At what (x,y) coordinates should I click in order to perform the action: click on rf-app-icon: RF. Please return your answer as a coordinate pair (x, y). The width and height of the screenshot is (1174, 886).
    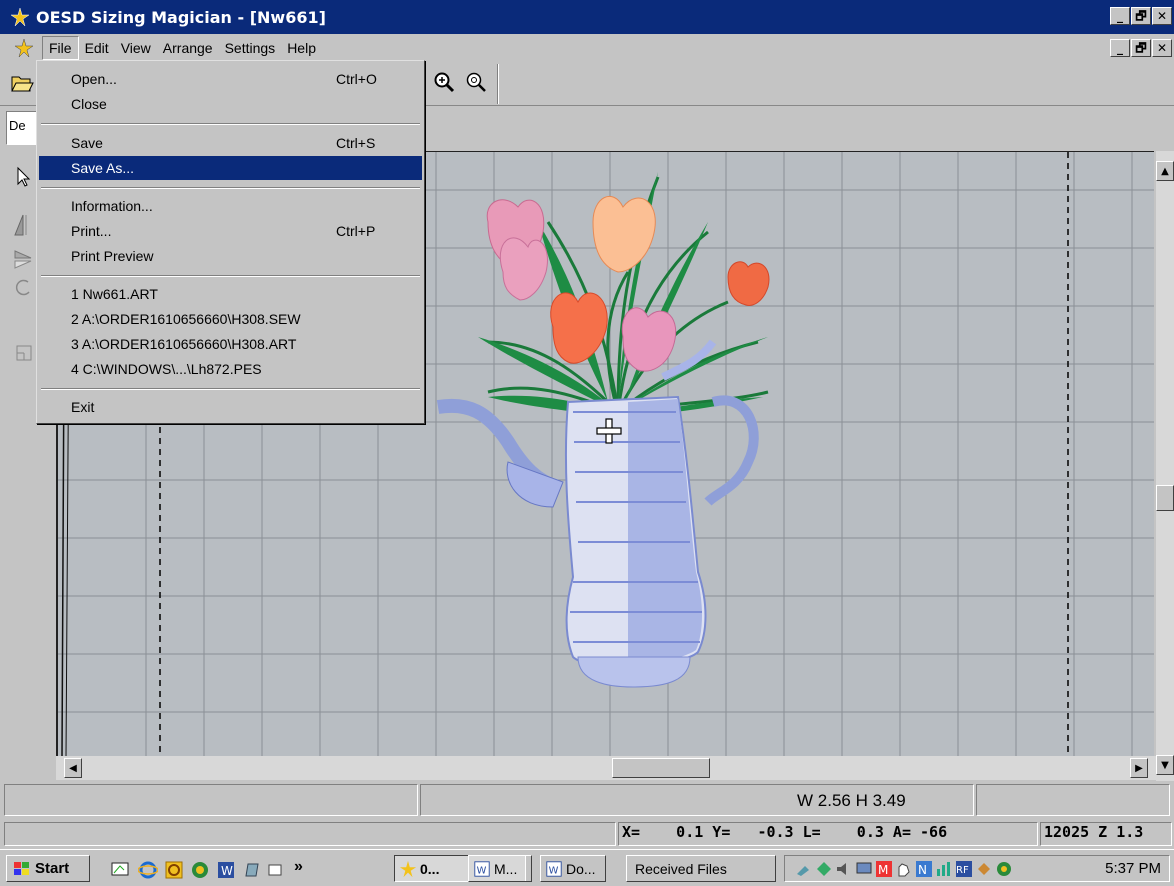
    Looking at the image, I should click on (964, 869).